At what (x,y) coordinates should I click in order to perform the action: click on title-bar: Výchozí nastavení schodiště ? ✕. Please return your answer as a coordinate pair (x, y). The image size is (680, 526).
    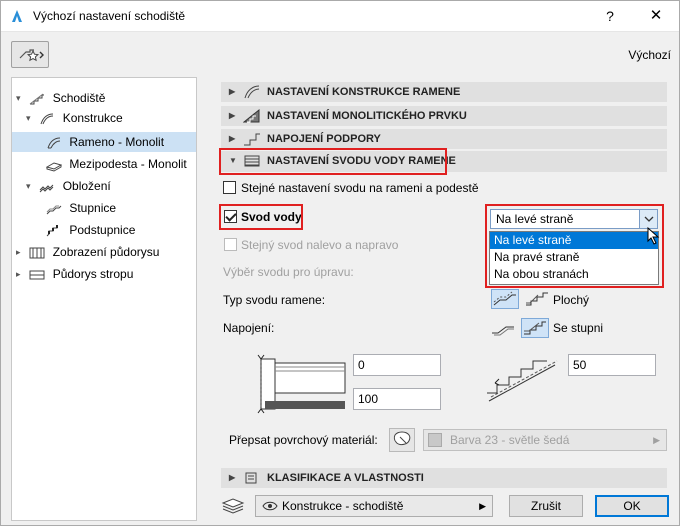
    Looking at the image, I should click on (340, 16).